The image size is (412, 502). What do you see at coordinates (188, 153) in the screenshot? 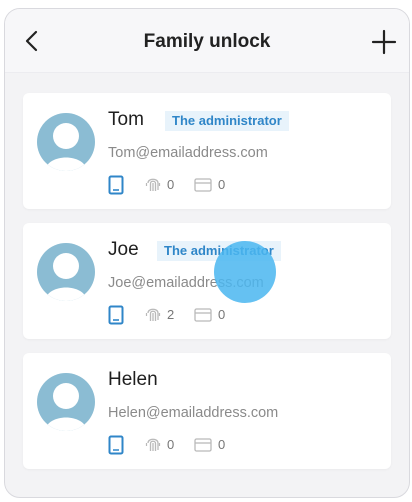
I see `member-email: Tom@emailaddress.com` at bounding box center [188, 153].